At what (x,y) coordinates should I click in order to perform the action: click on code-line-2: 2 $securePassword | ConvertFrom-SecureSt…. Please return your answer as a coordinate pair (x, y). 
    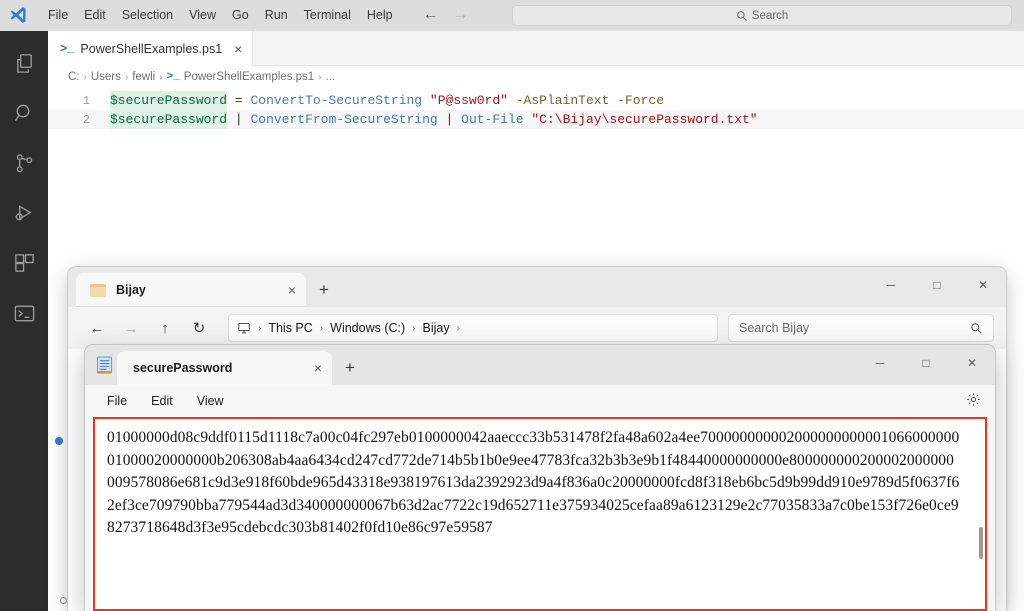
    Looking at the image, I should click on (536, 119).